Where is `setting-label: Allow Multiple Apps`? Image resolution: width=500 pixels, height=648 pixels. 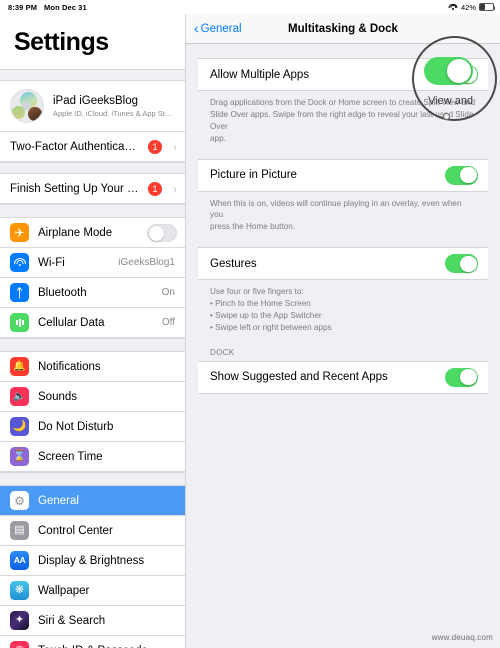
setting-label: Allow Multiple Apps is located at coordinates (260, 74).